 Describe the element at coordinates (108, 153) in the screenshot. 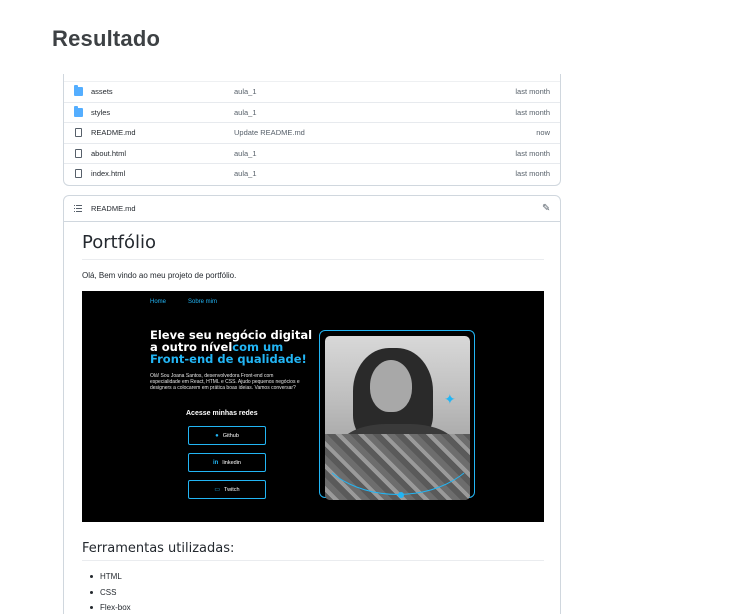

I see `file-name: about.html` at that location.